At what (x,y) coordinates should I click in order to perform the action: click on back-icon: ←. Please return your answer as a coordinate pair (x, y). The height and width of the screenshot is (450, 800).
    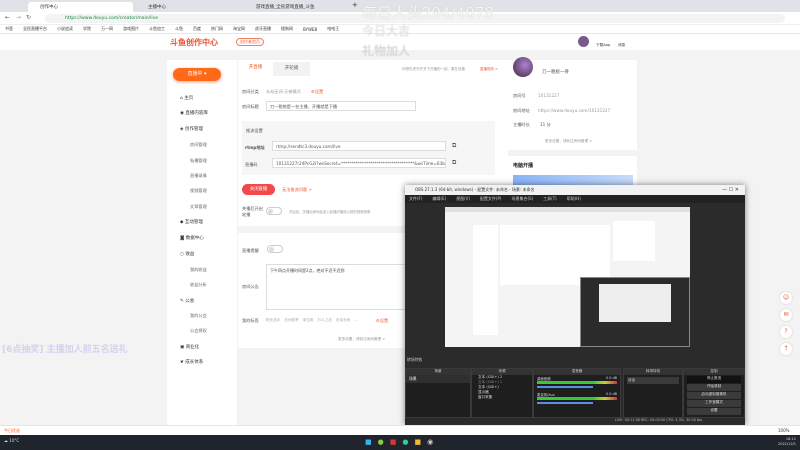
    Looking at the image, I should click on (7, 17).